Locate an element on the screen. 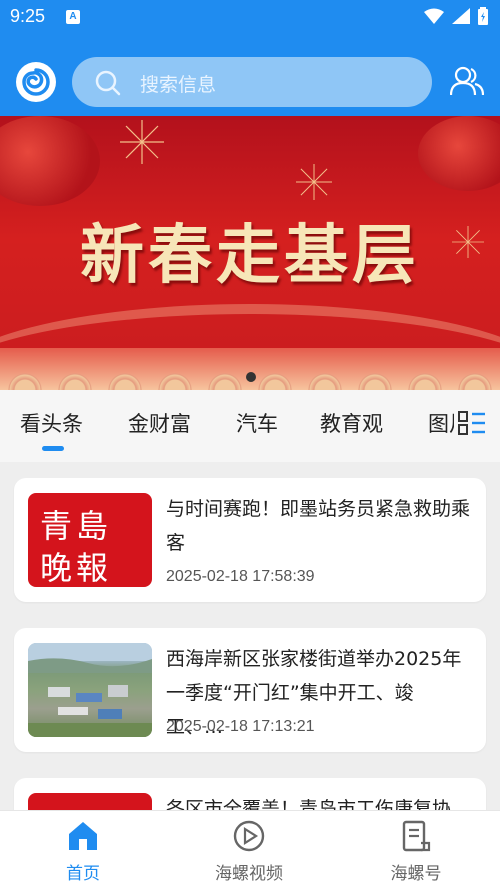 Image resolution: width=500 pixels, height=888 pixels. news-time: 2025-02-18 17:13:21 is located at coordinates (240, 726).